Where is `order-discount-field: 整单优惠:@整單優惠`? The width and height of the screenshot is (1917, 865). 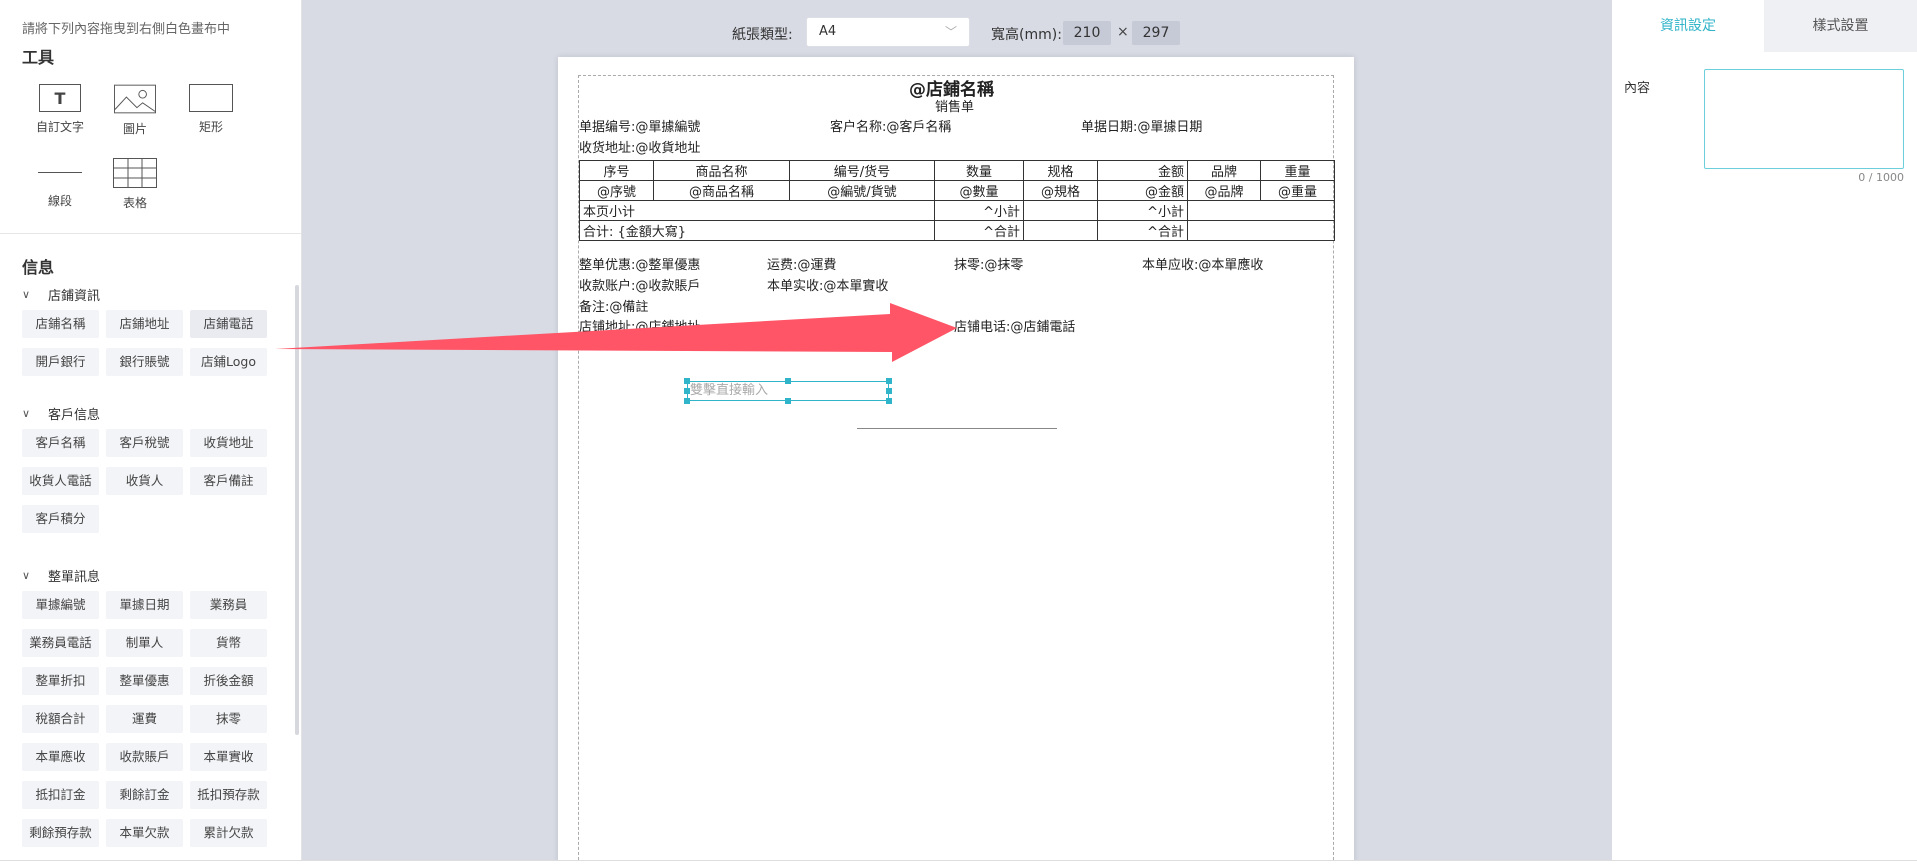
order-discount-field: 整单优惠:@整單優惠 is located at coordinates (639, 263).